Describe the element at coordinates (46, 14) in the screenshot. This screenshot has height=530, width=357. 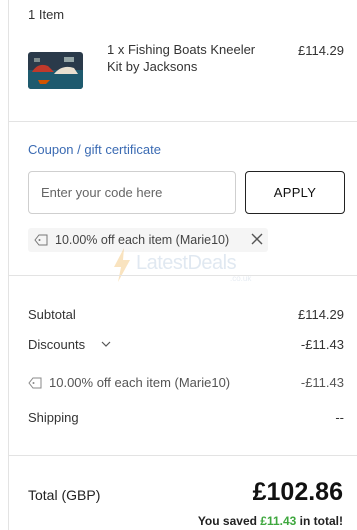
I see `item-count: 1 Item` at that location.